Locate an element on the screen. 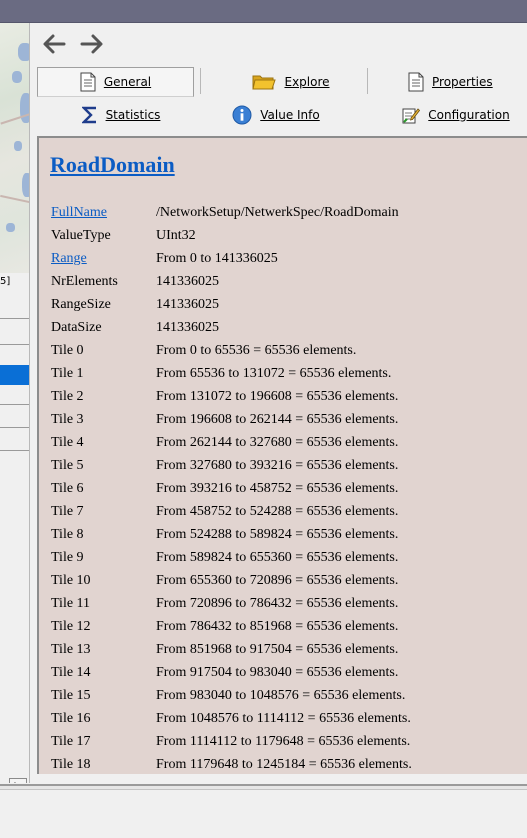  page-title: RoadDomain is located at coordinates (112, 165).